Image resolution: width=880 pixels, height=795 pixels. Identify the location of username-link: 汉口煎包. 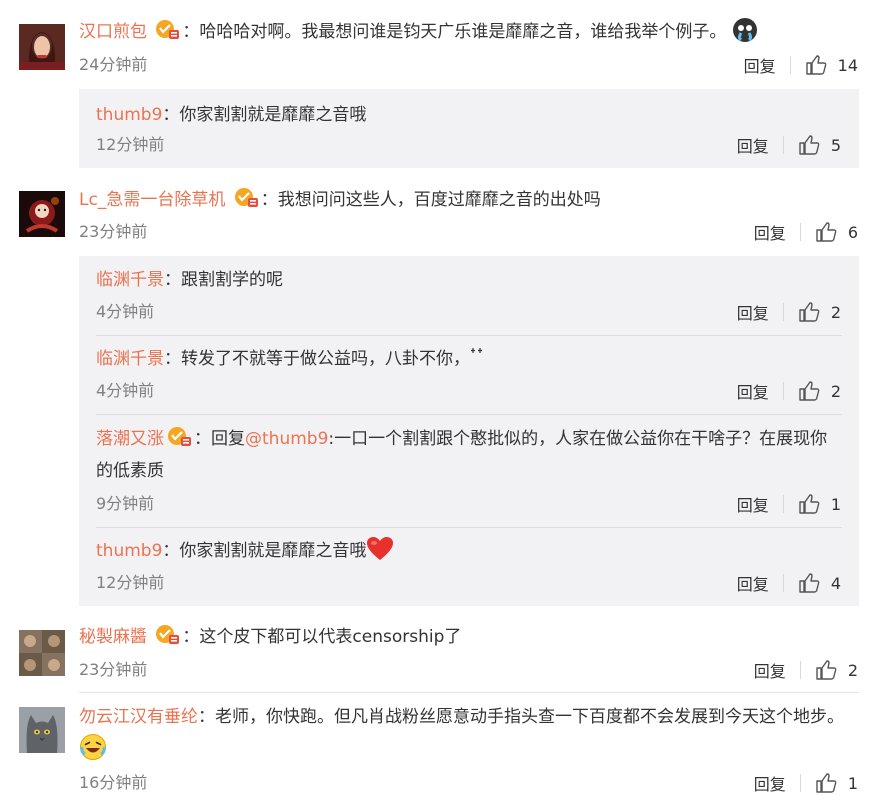
(113, 32).